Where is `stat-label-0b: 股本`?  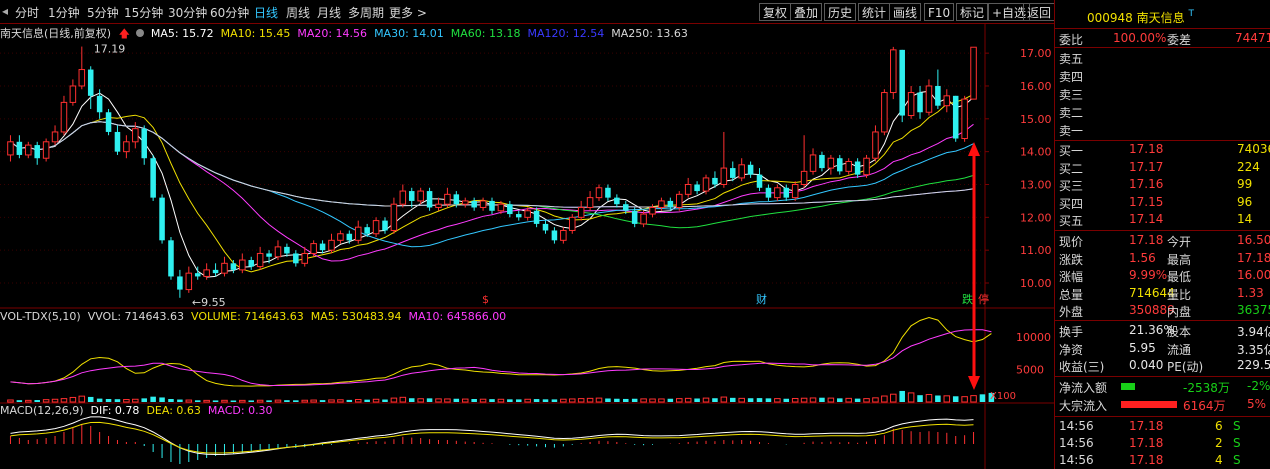 stat-label-0b: 股本 is located at coordinates (1179, 332).